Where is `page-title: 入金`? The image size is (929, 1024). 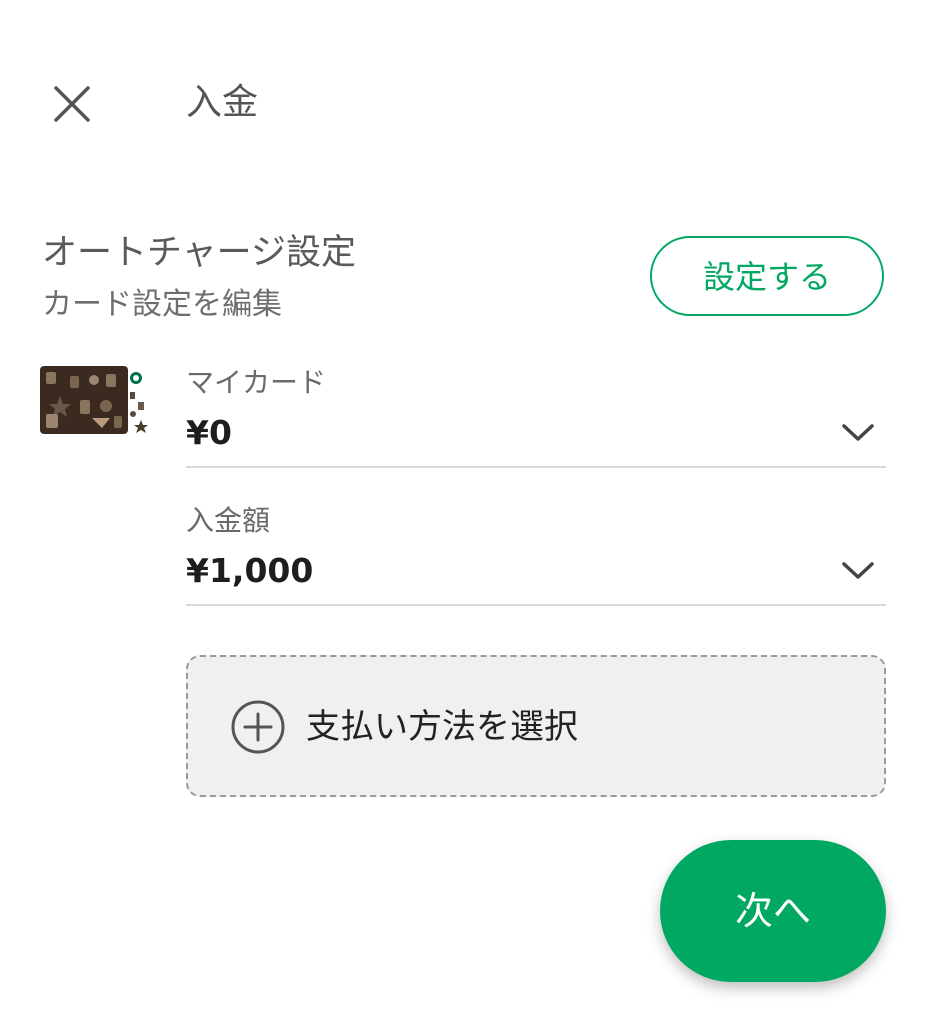 page-title: 入金 is located at coordinates (222, 102).